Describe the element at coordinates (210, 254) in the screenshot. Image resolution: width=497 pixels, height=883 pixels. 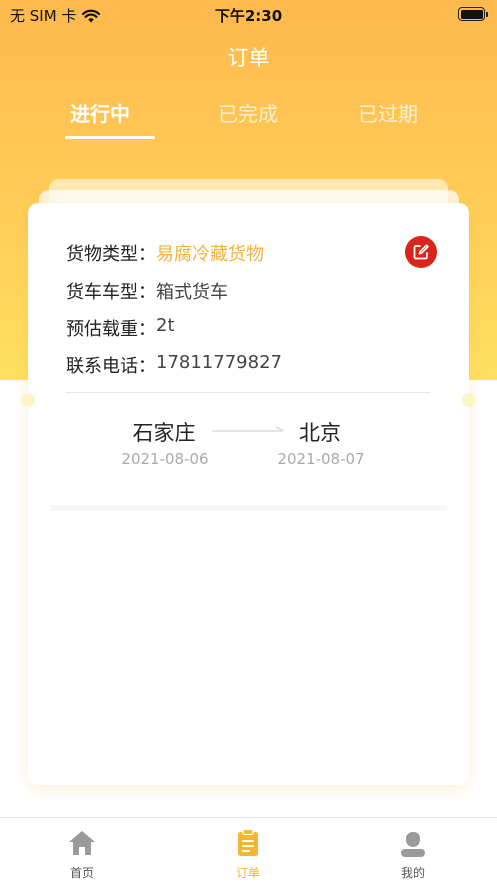
I see `cargo-type-value: 易腐冷藏货物` at that location.